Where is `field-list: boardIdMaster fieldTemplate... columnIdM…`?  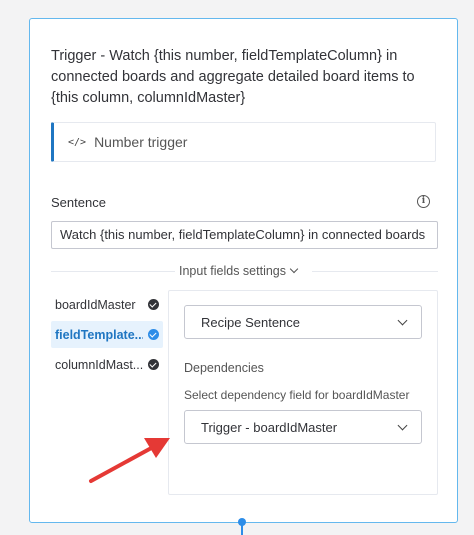
field-list: boardIdMaster fieldTemplate... columnIdM… is located at coordinates (107, 336).